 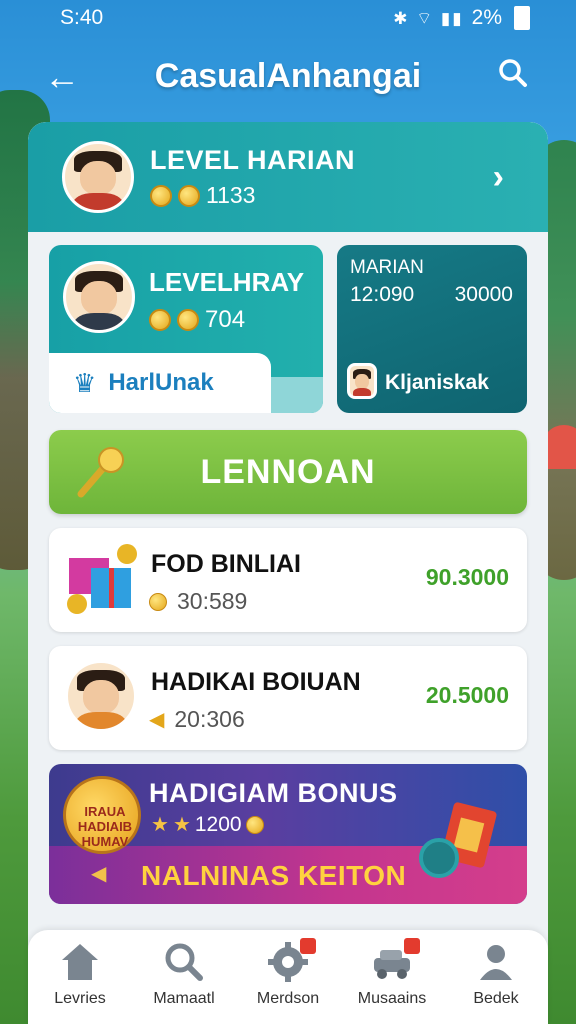 I want to click on ribbon-icon, so click(x=188, y=320).